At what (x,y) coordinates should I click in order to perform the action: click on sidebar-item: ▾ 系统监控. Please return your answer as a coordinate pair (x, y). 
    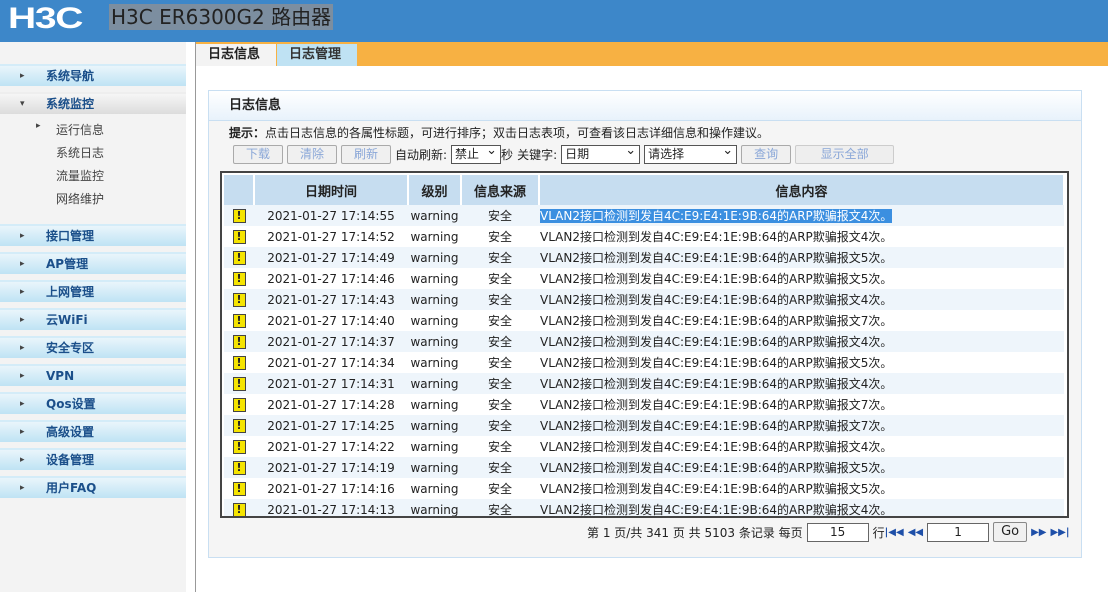
    Looking at the image, I should click on (93, 103).